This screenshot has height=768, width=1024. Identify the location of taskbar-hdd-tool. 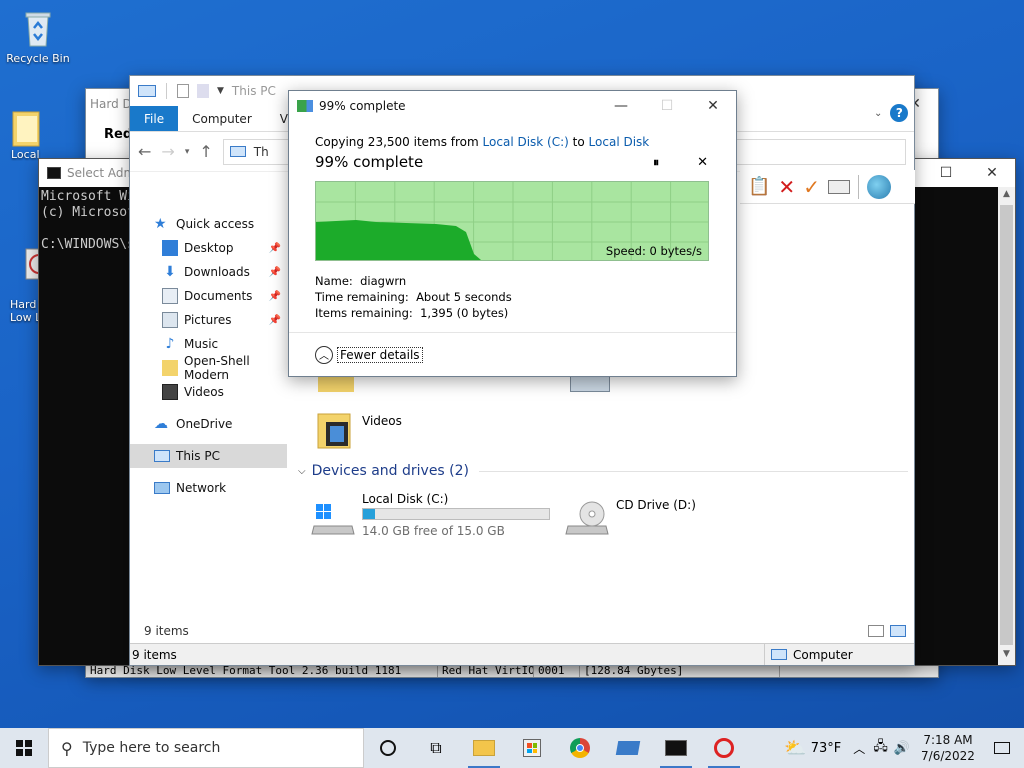
(724, 748).